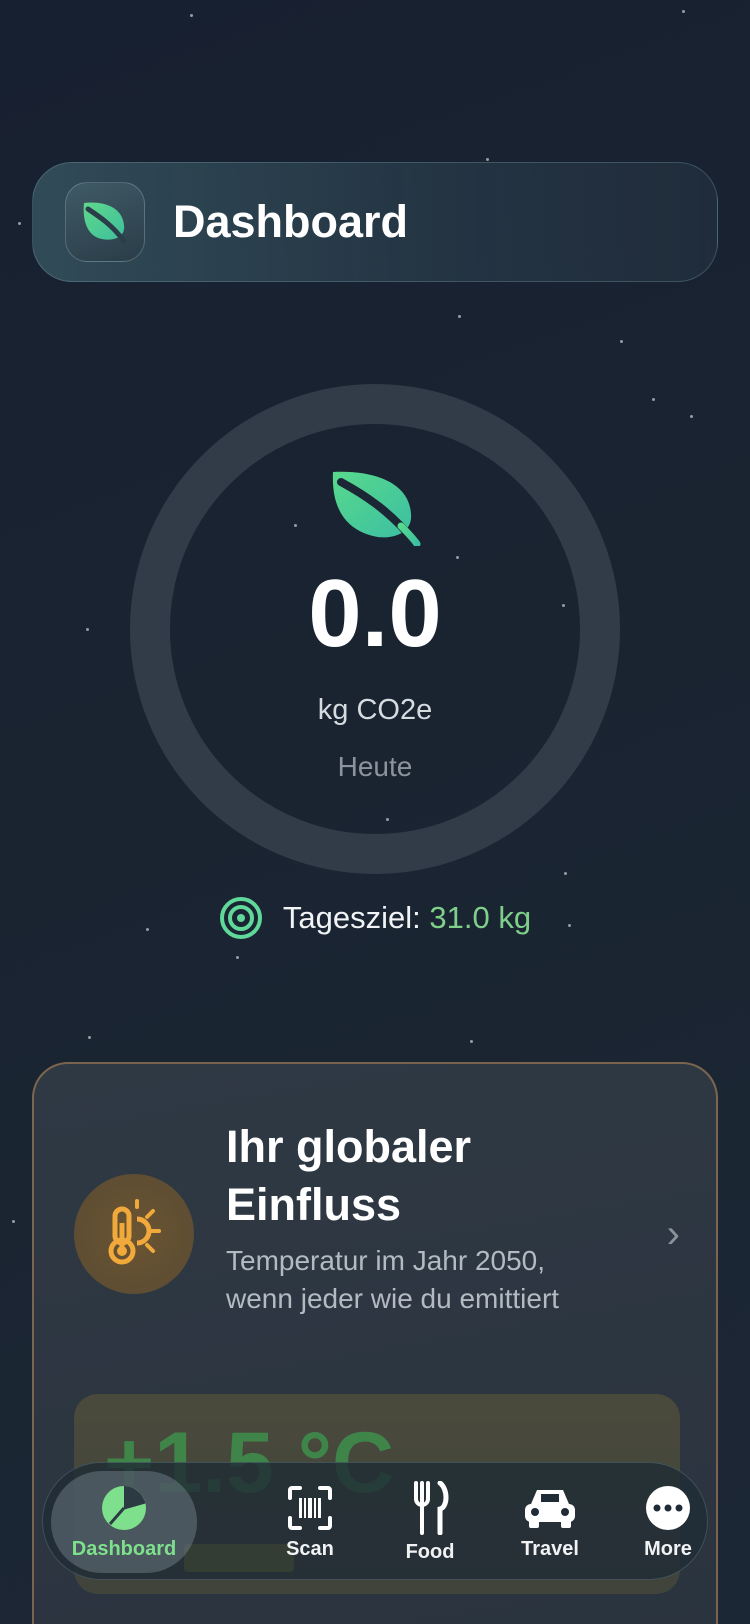  Describe the element at coordinates (291, 221) in the screenshot. I see `page-title: Dashboard` at that location.